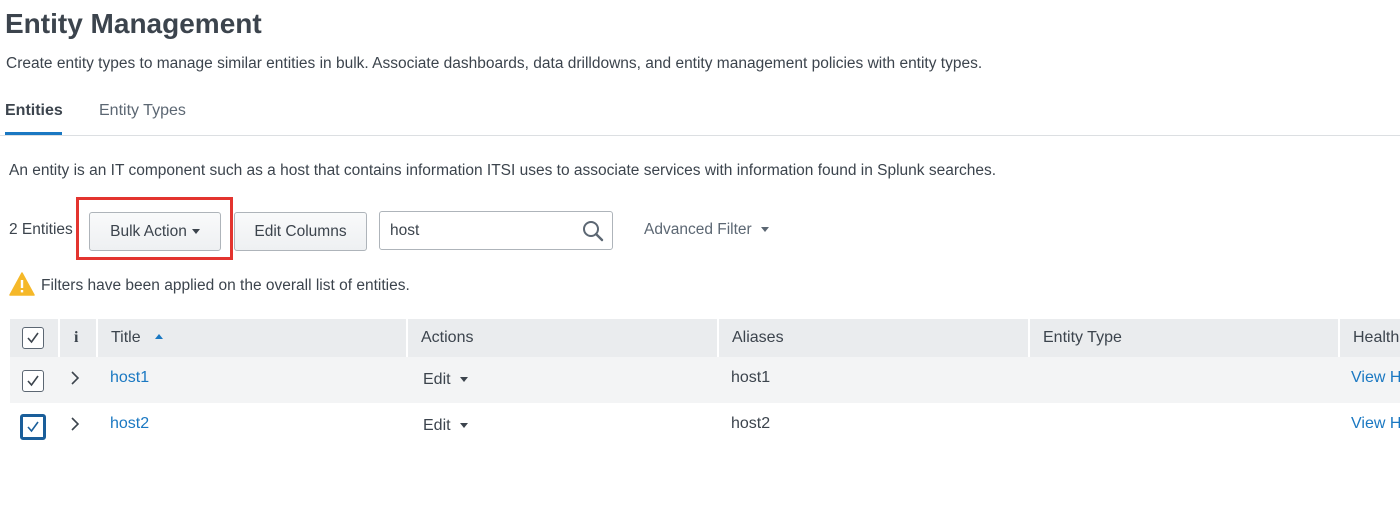 This screenshot has width=1400, height=508. I want to click on tab-entity-types: Entity Types, so click(142, 111).